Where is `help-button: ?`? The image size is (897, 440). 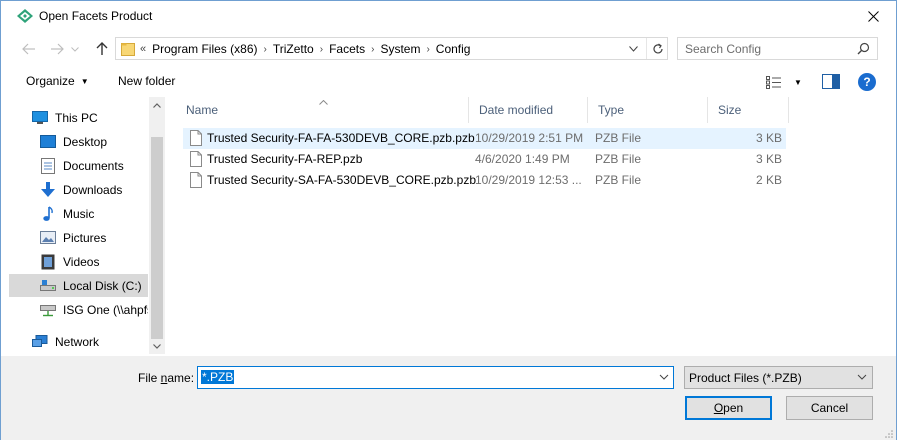
help-button: ? is located at coordinates (867, 82).